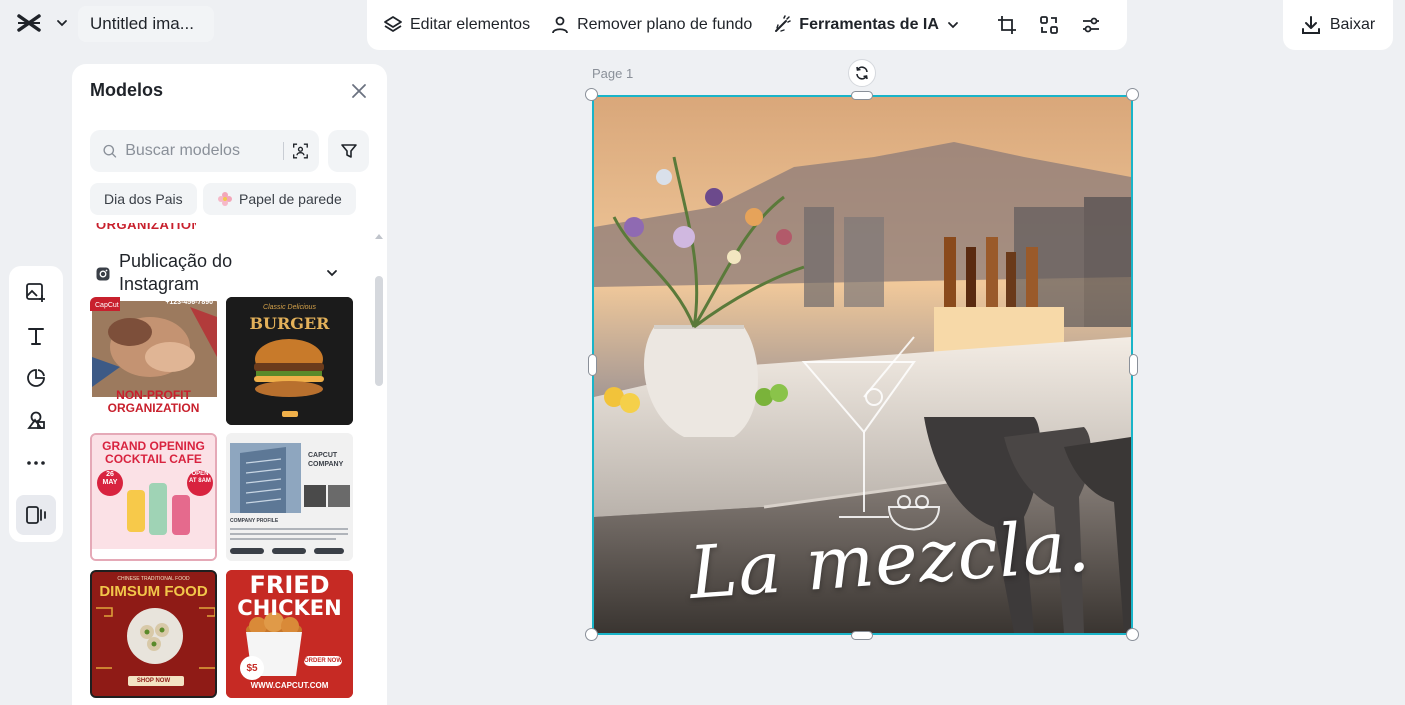 This screenshot has width=1405, height=705. I want to click on rotate-icon, so click(862, 73).